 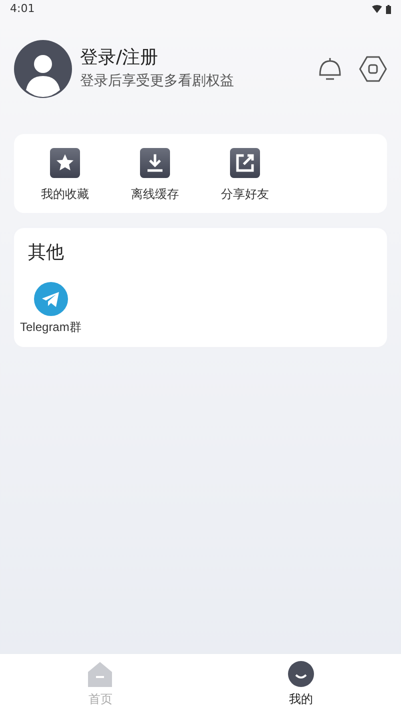 I want to click on smile-icon, so click(x=301, y=673).